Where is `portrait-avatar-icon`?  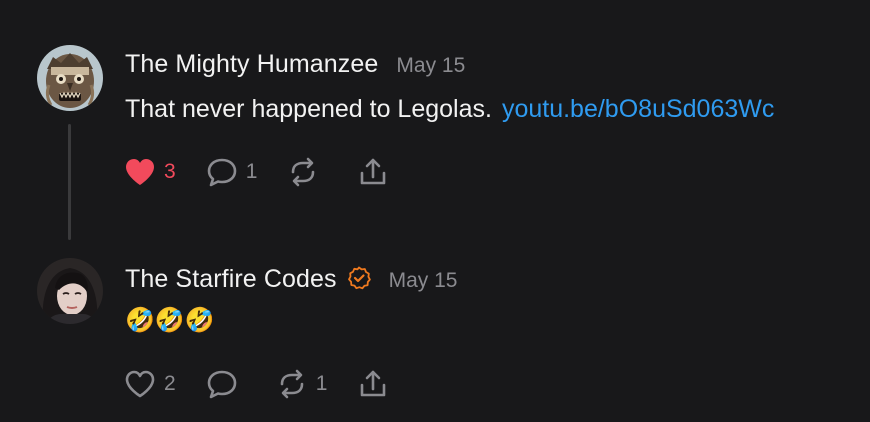
portrait-avatar-icon is located at coordinates (70, 291).